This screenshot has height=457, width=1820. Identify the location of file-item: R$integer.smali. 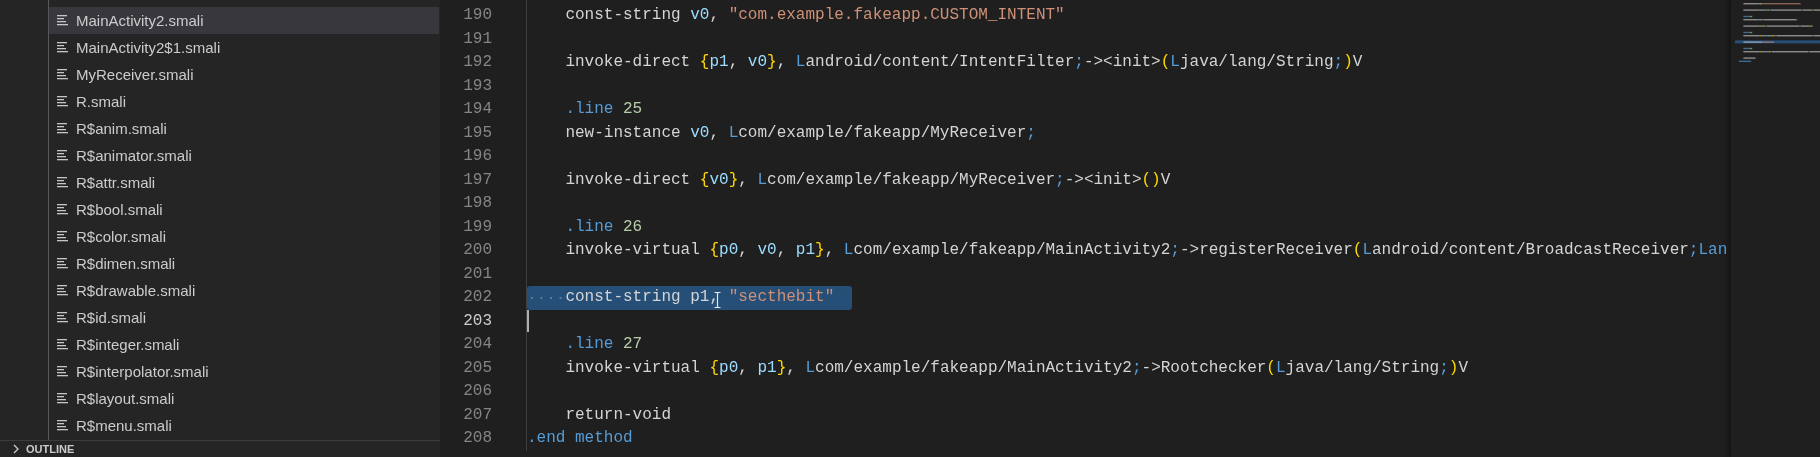
(244, 344).